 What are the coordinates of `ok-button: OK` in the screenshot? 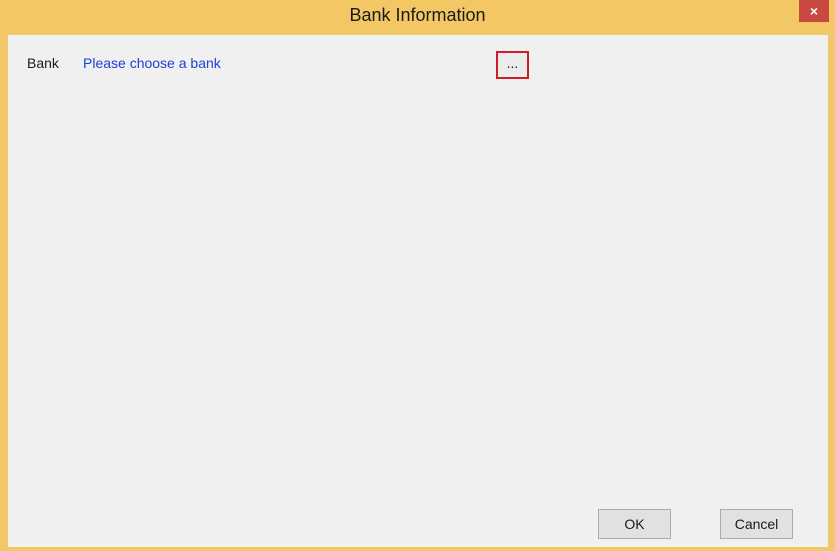 It's located at (634, 524).